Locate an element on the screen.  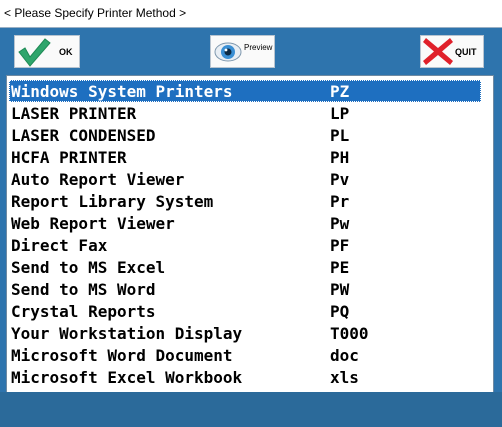
printer-name: Crystal Reports is located at coordinates (83, 311).